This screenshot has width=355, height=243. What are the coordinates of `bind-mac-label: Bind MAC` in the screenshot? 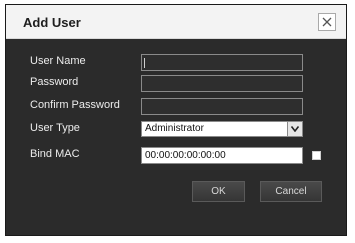 It's located at (55, 154).